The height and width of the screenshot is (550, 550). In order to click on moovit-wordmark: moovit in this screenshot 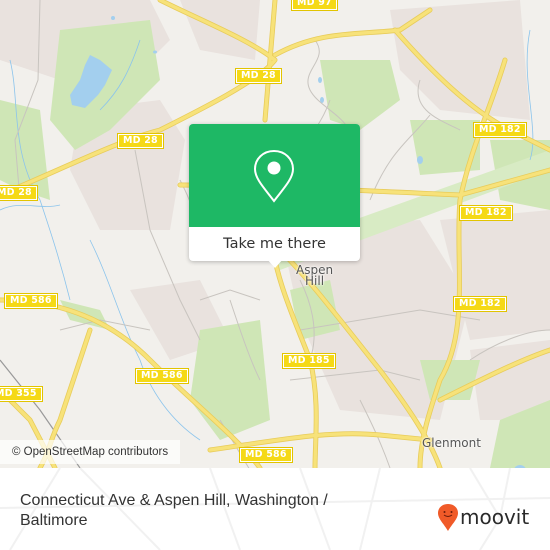, I will do `click(494, 517)`.